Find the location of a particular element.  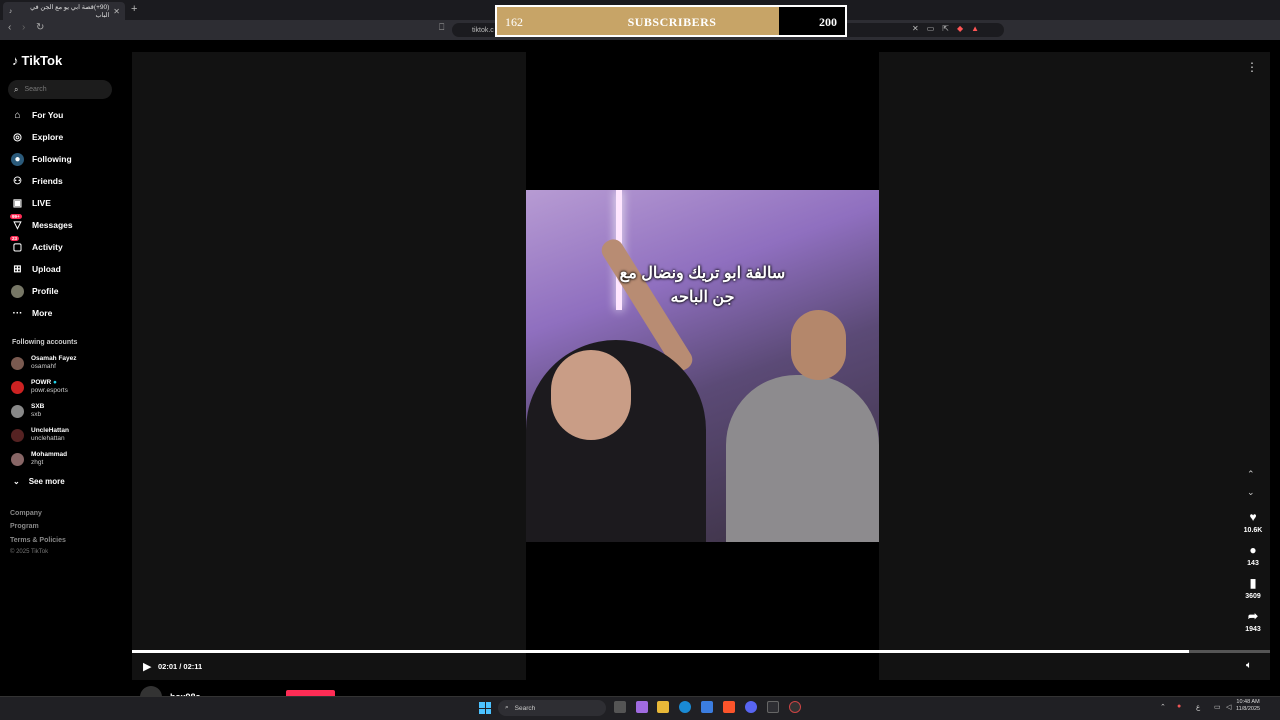

home-icon: ⌂ is located at coordinates (17, 115).